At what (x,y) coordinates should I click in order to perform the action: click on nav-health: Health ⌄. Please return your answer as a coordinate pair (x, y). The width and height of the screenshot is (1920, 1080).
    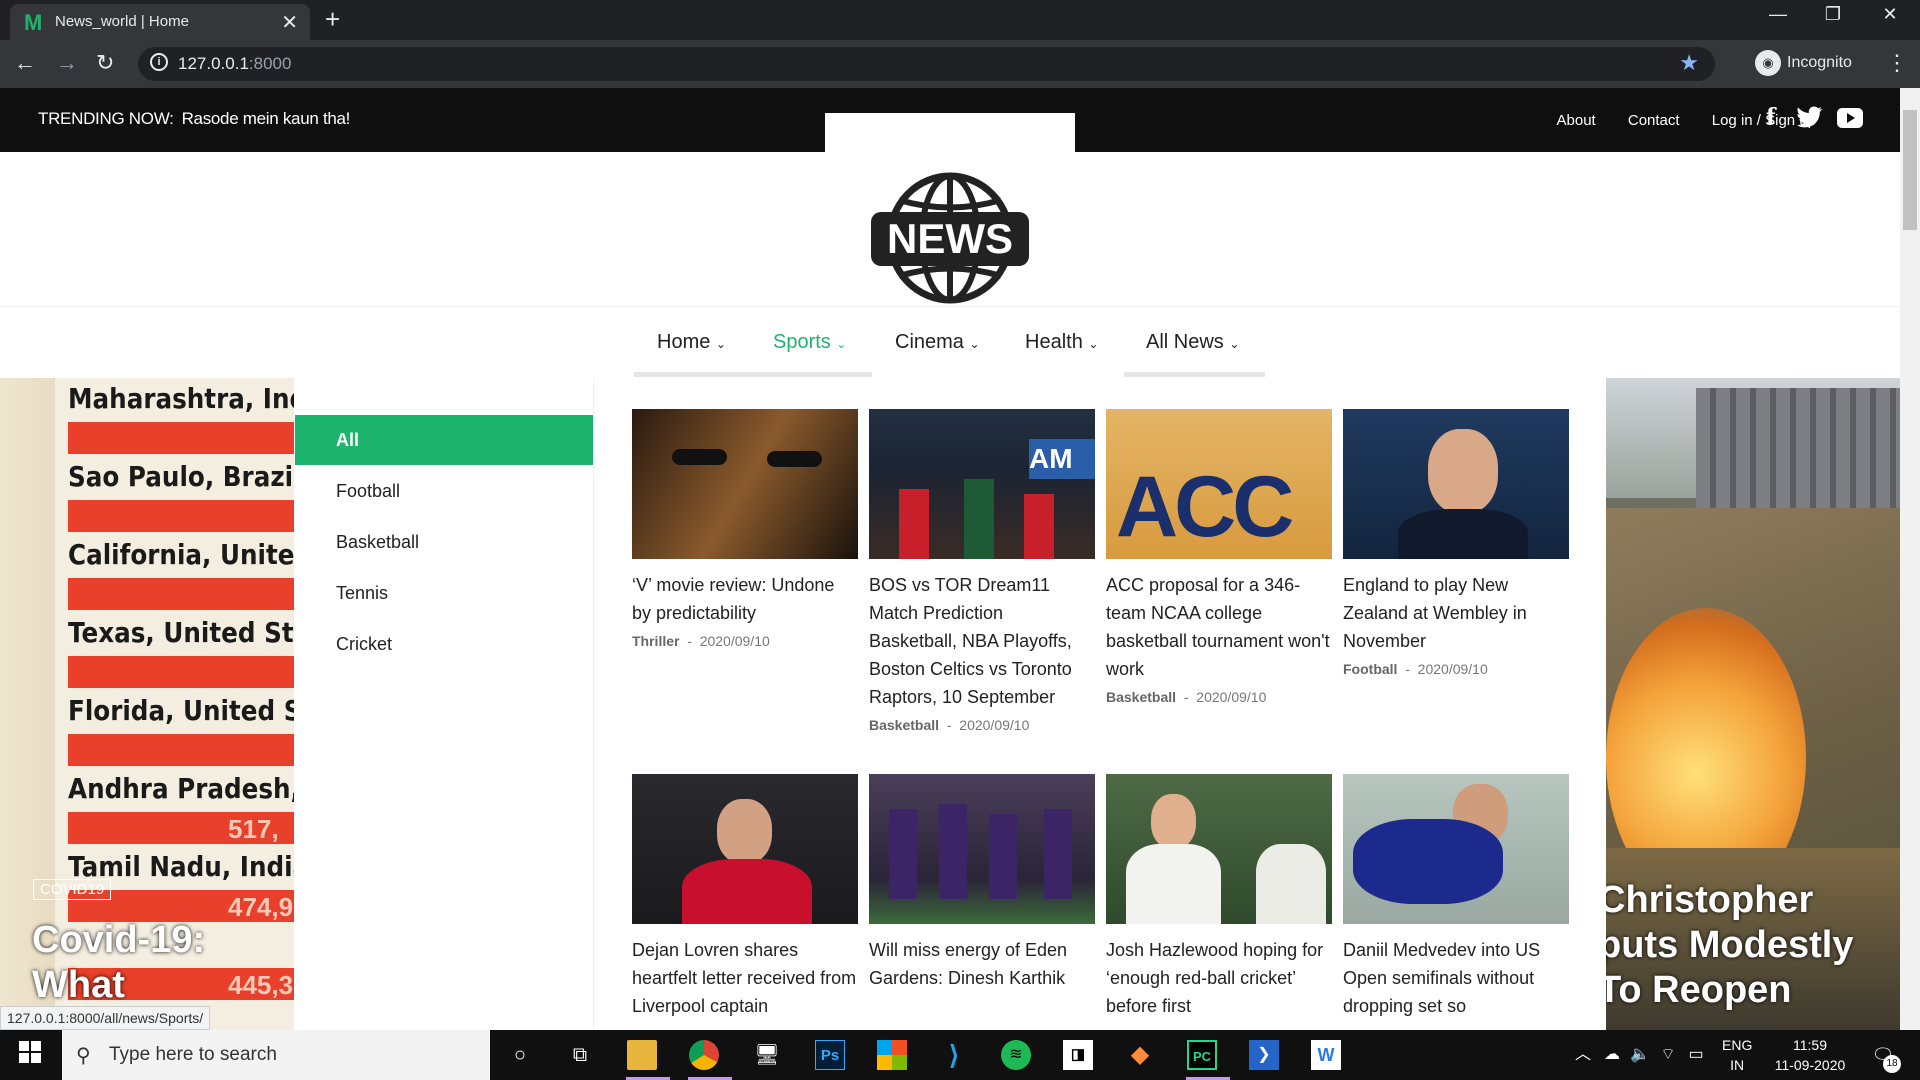
    Looking at the image, I should click on (1061, 342).